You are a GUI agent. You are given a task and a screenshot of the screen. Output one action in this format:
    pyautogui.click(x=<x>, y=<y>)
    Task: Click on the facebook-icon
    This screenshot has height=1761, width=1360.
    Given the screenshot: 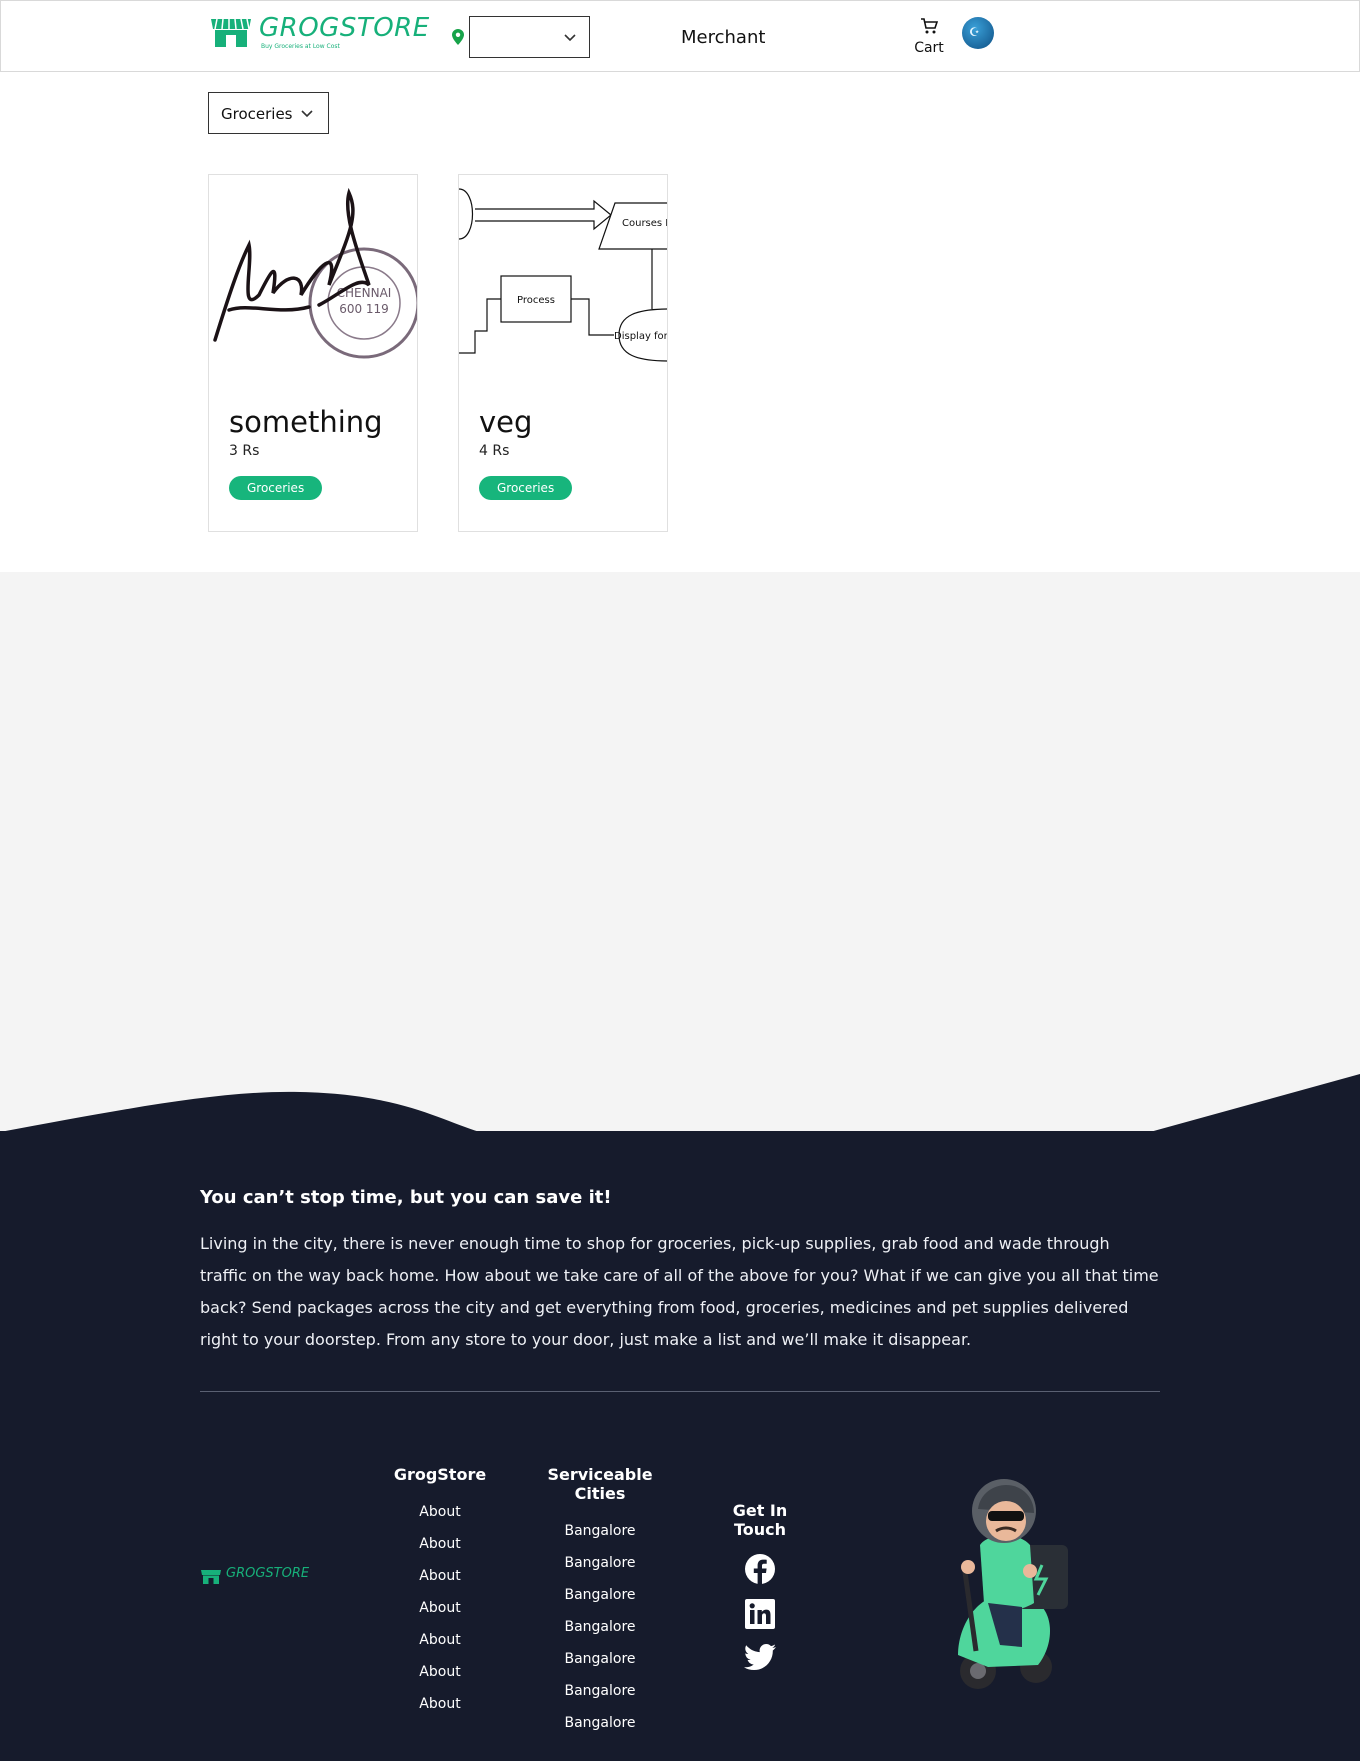 What is the action you would take?
    pyautogui.click(x=760, y=1569)
    